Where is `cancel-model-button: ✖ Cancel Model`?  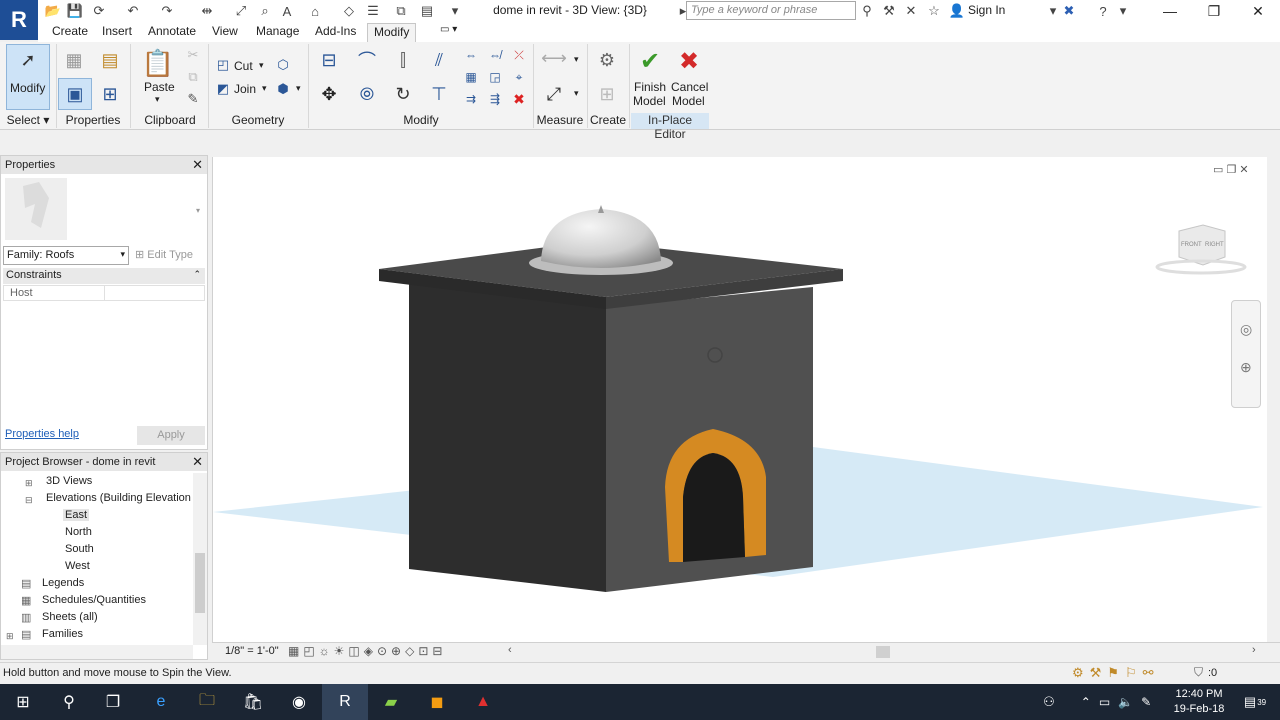
cancel-model-button: ✖ Cancel Model is located at coordinates (689, 77).